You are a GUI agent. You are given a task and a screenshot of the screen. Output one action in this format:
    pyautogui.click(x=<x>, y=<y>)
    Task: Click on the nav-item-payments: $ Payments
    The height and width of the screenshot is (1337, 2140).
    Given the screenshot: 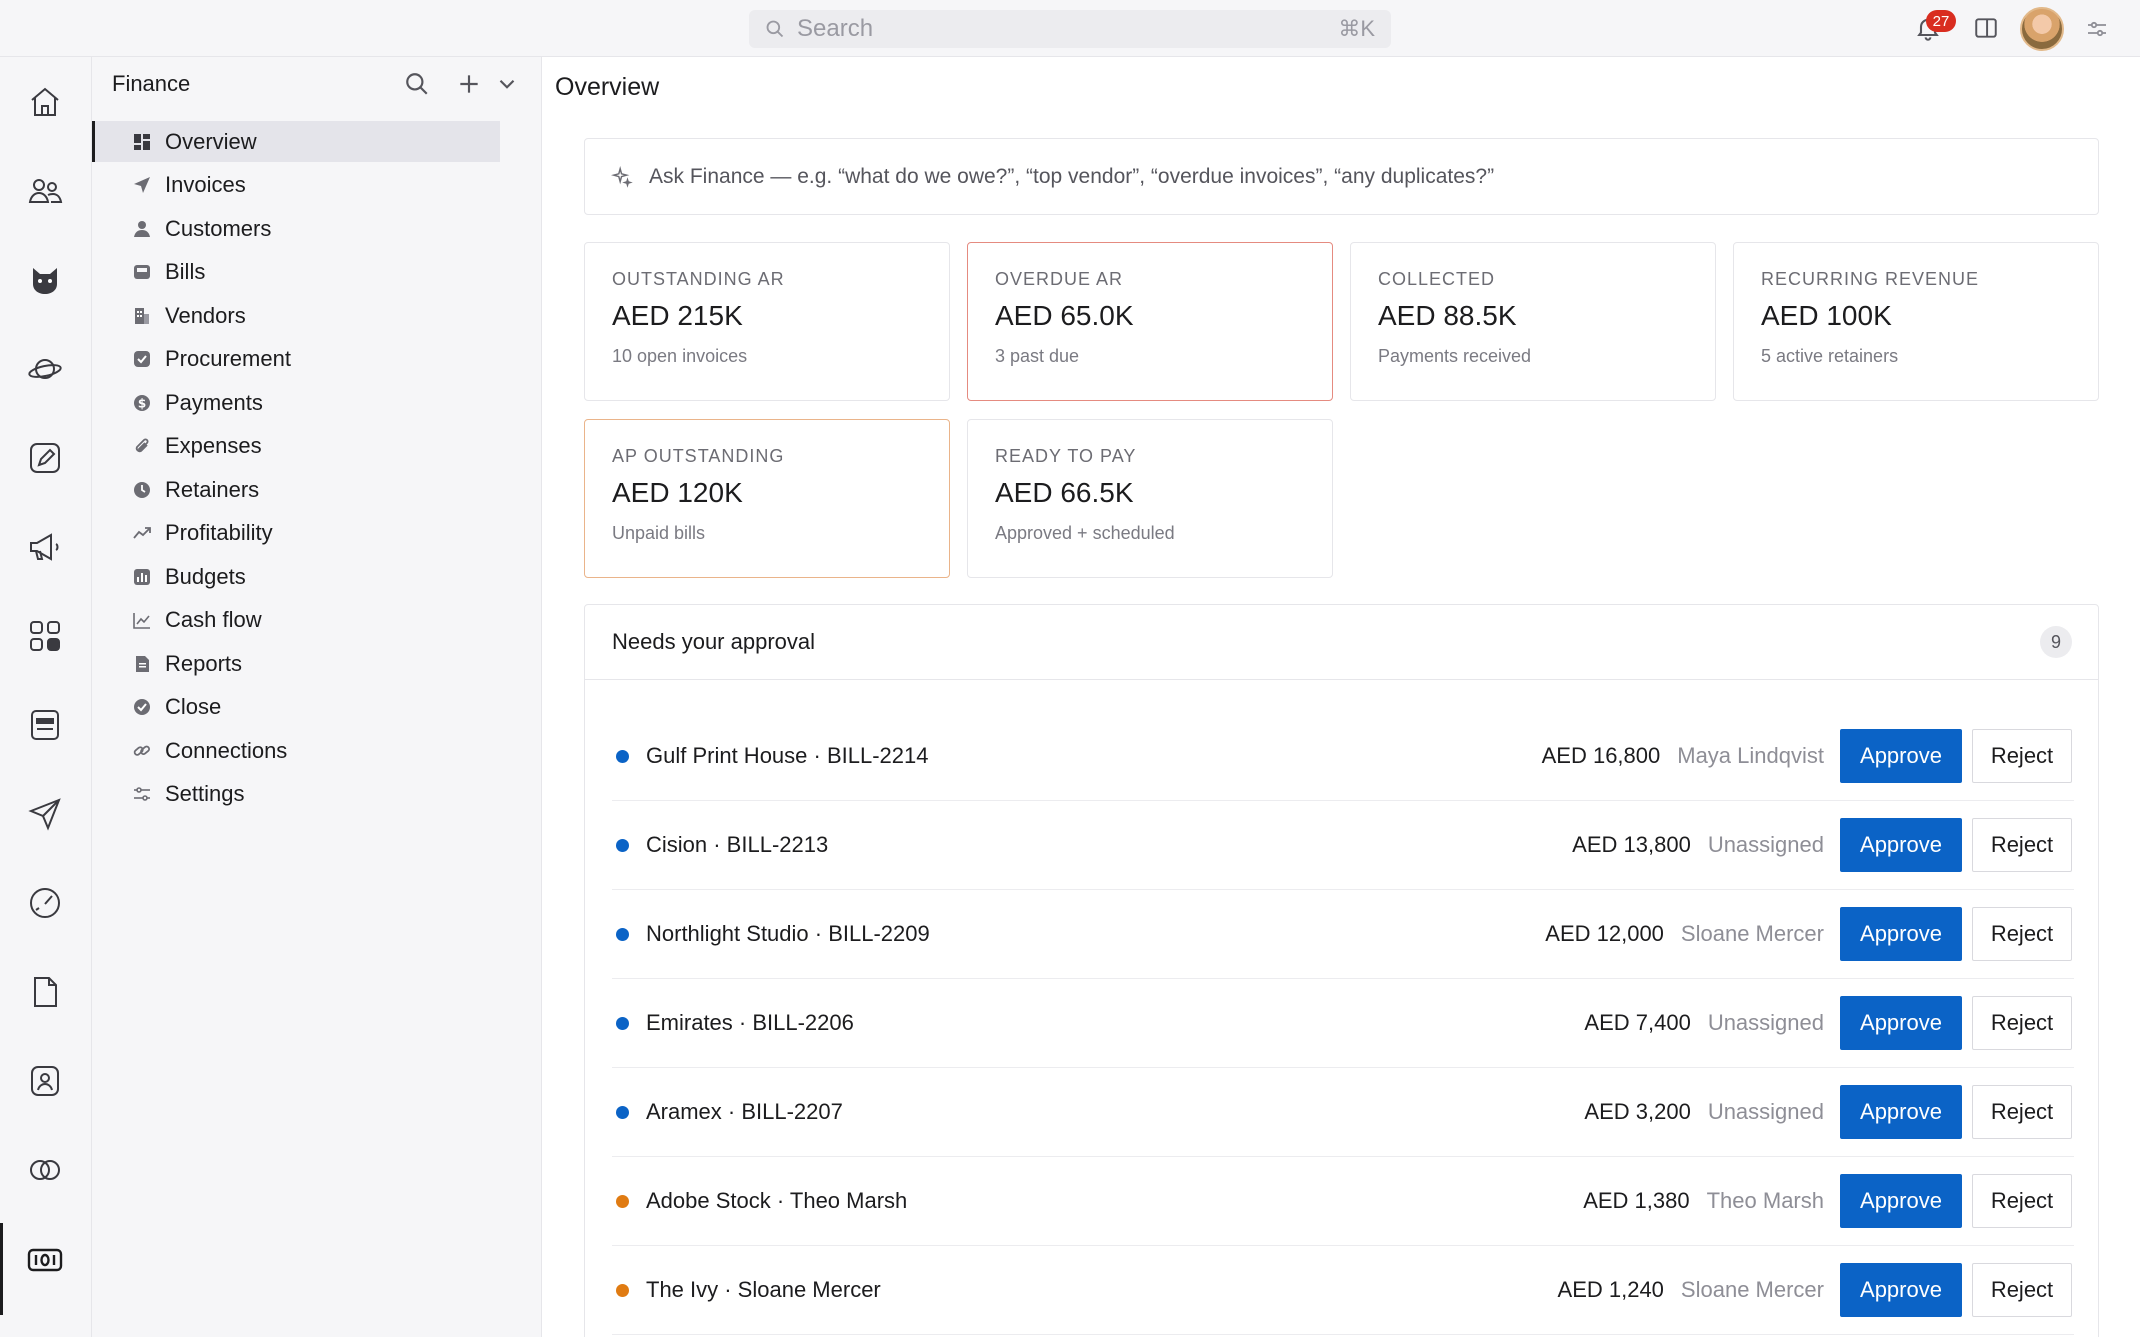 What is the action you would take?
    pyautogui.click(x=296, y=402)
    